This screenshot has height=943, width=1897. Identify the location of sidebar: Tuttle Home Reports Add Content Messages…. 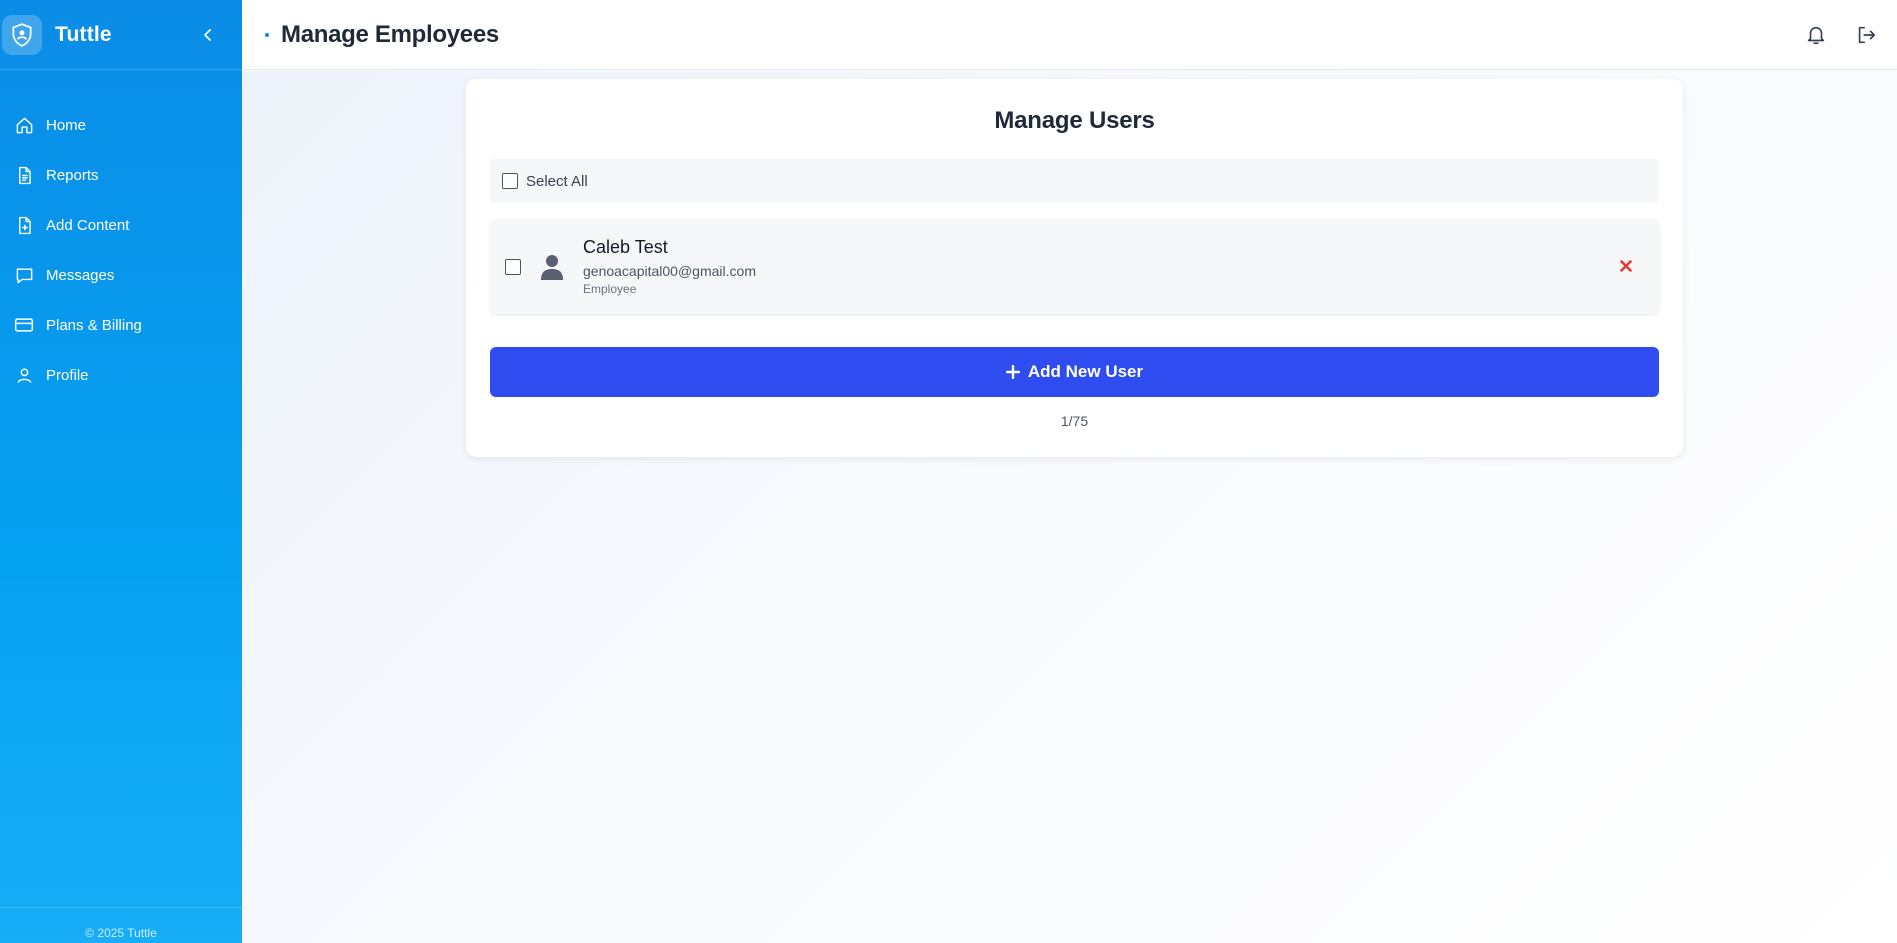
(121, 471).